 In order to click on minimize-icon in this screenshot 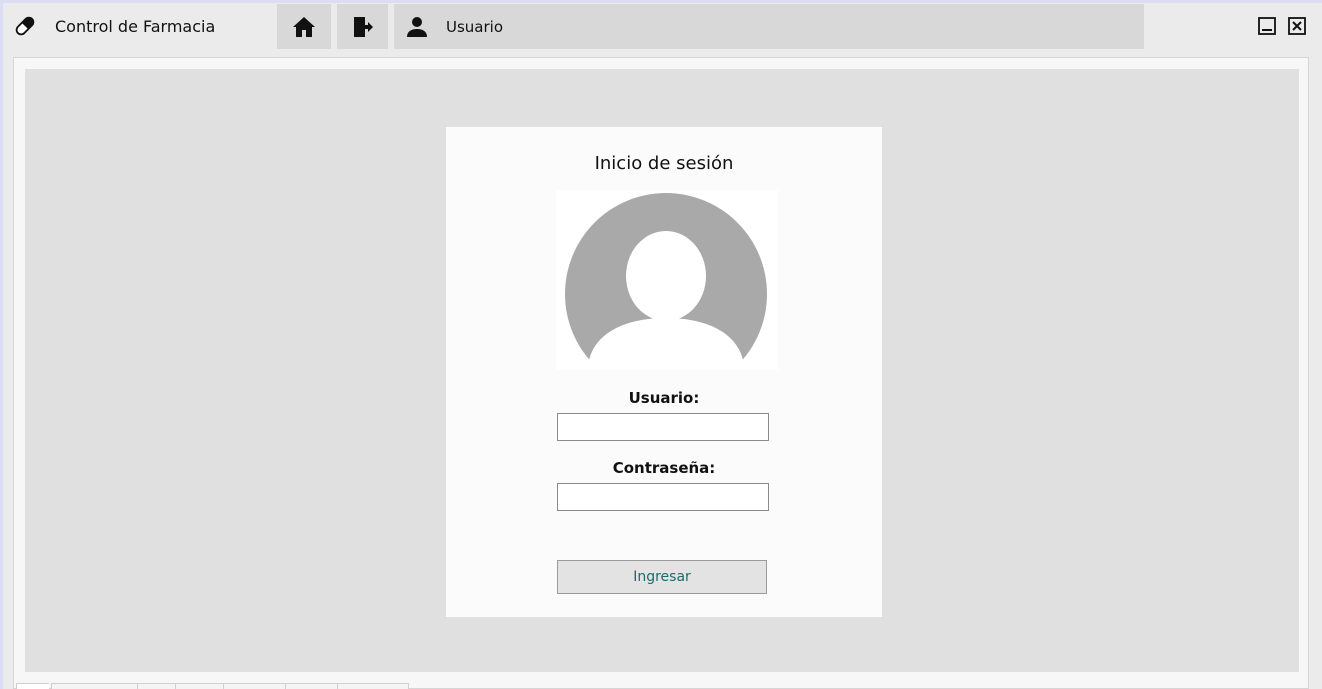, I will do `click(1267, 26)`.